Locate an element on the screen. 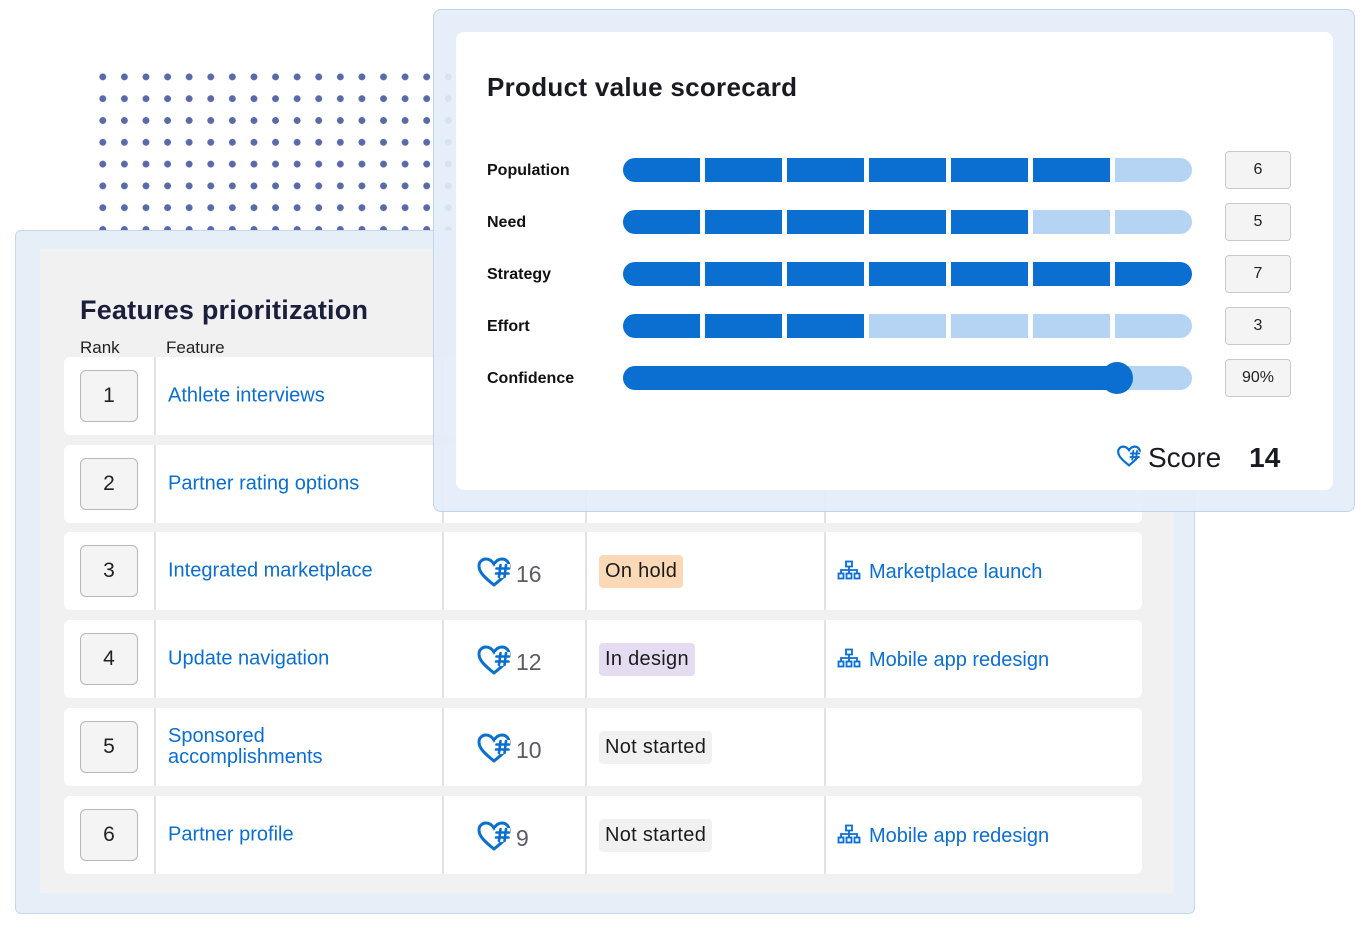 The height and width of the screenshot is (933, 1366). confidence-slider-fill is located at coordinates (876, 378).